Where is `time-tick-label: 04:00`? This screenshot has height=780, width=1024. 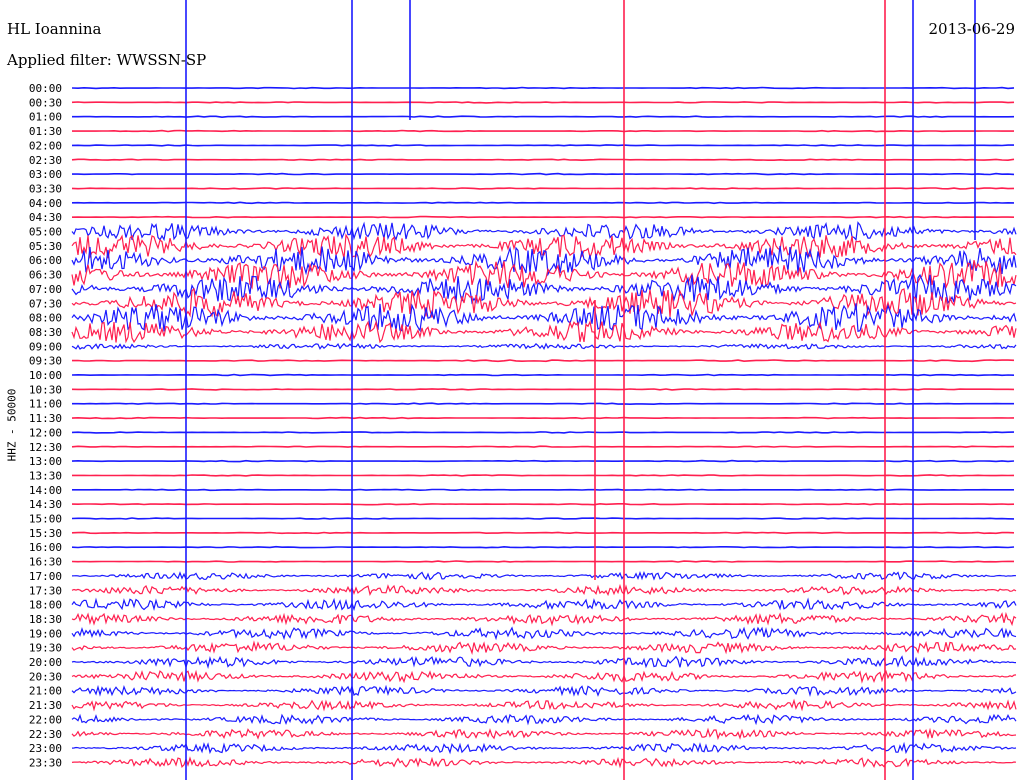
time-tick-label: 04:00 is located at coordinates (45, 203).